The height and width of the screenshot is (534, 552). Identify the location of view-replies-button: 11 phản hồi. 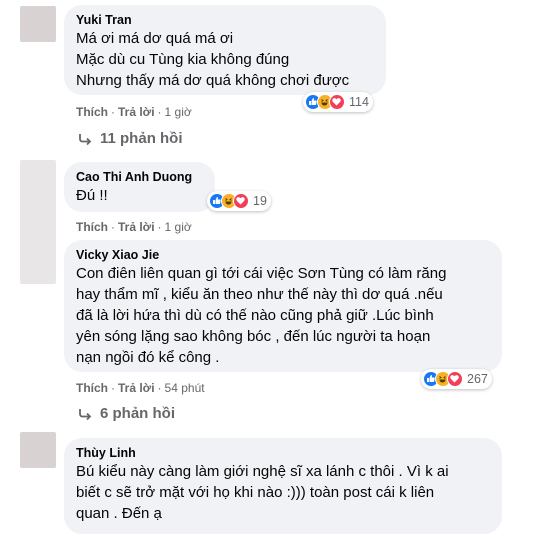
(130, 138).